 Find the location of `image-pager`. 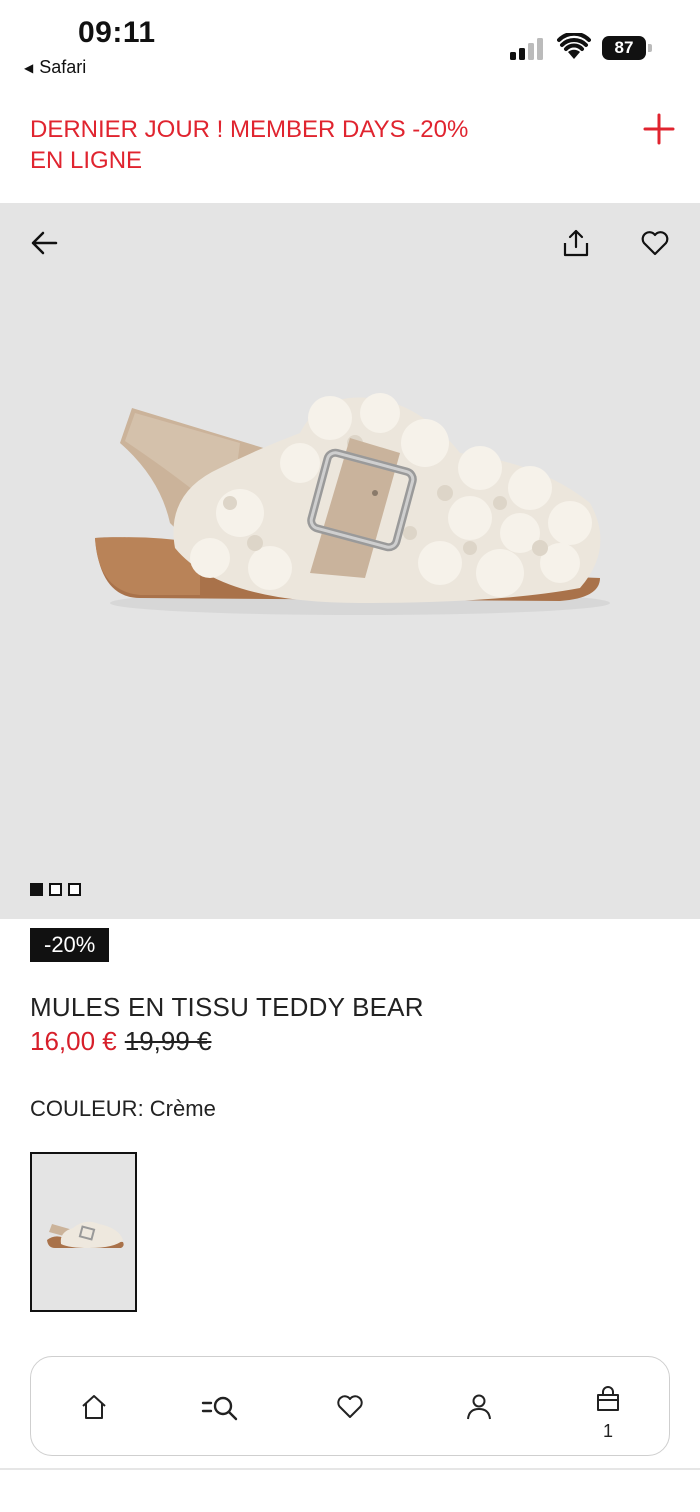

image-pager is located at coordinates (55, 889).